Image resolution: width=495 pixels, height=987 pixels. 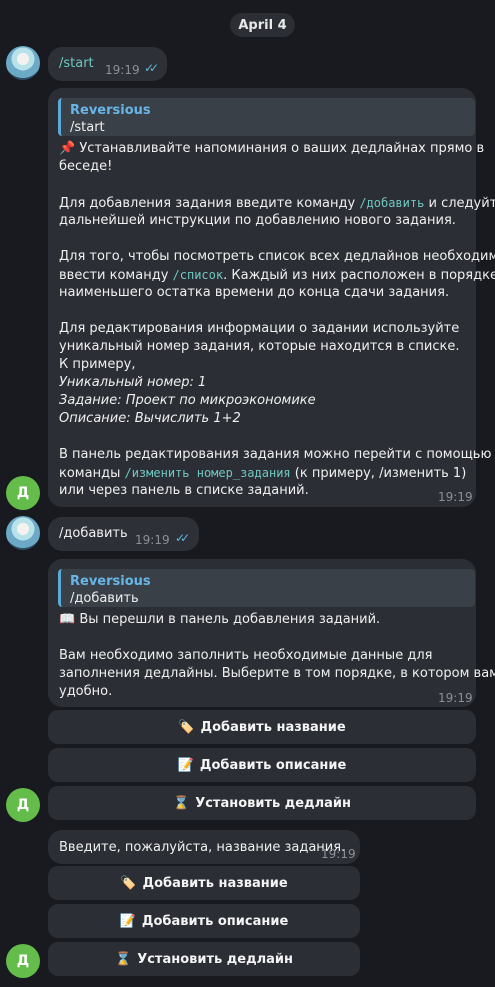 I want to click on text-line: беседе!, so click(x=86, y=166).